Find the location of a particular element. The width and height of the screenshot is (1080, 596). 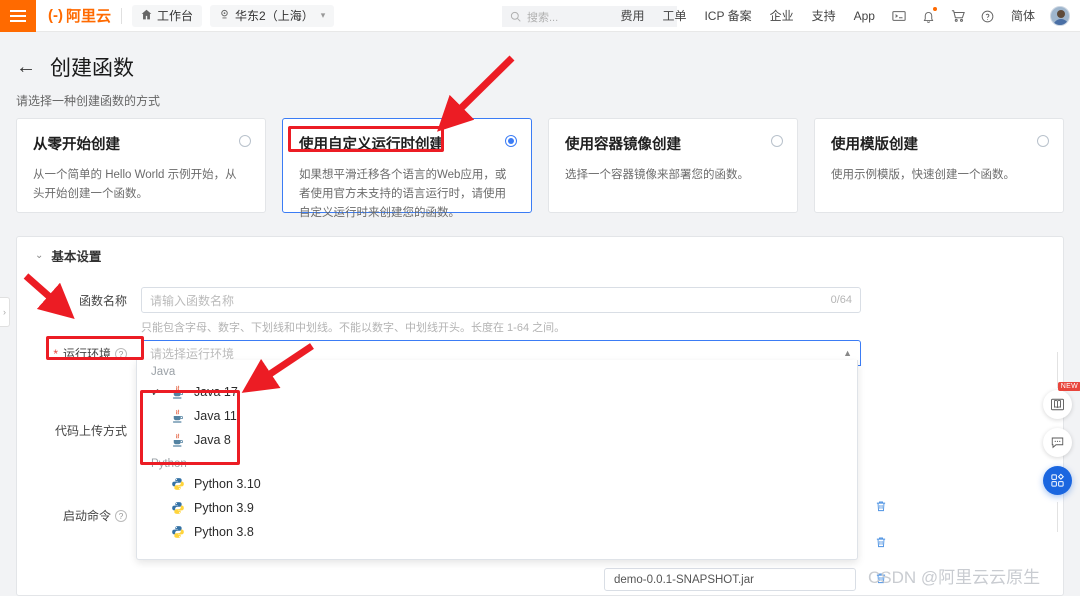

nav-item-app: App is located at coordinates (864, 16).